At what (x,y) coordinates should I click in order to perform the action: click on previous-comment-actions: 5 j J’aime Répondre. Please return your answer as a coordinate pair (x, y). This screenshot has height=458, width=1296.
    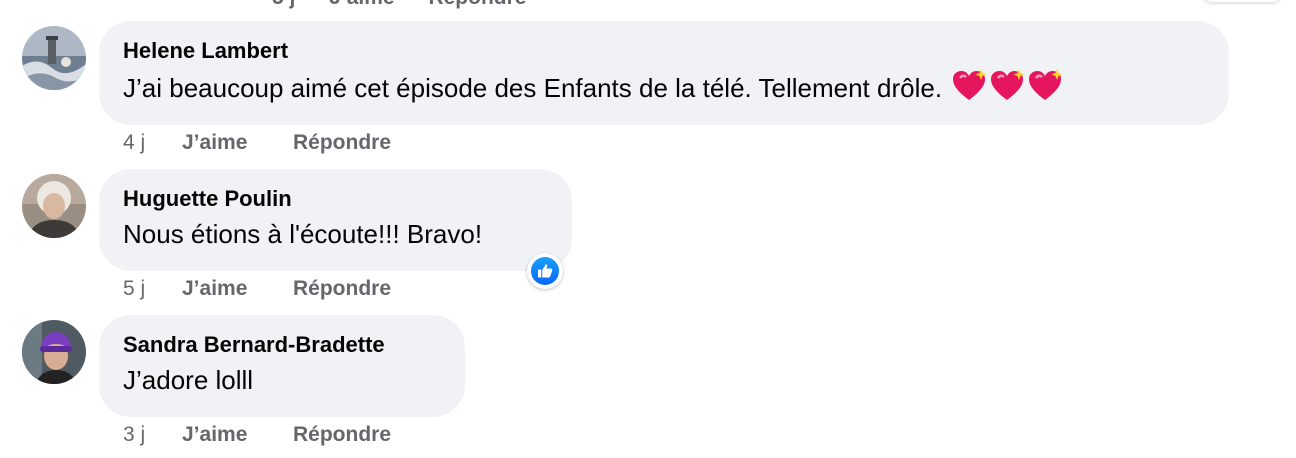
    Looking at the image, I should click on (413, 5).